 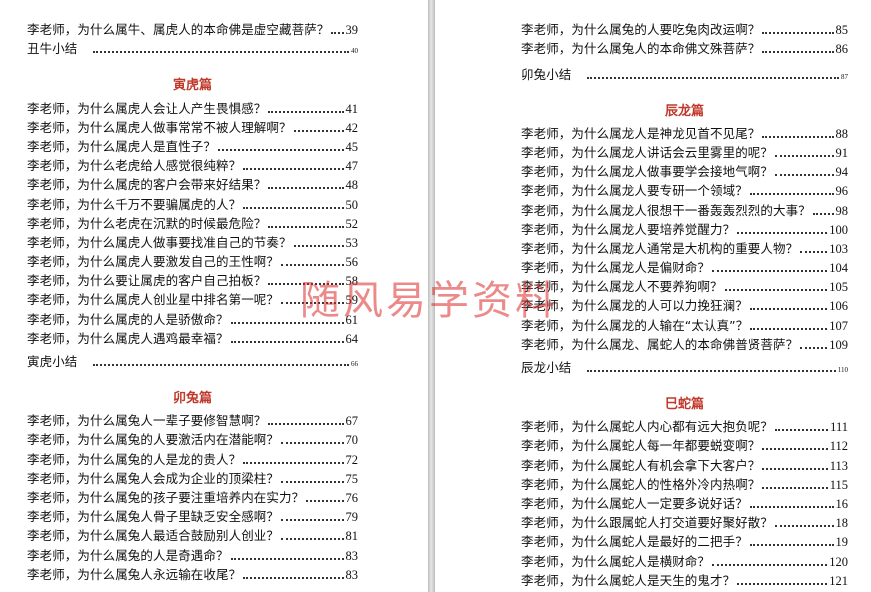 What do you see at coordinates (842, 49) in the screenshot?
I see `toc-entry-page-number: 86` at bounding box center [842, 49].